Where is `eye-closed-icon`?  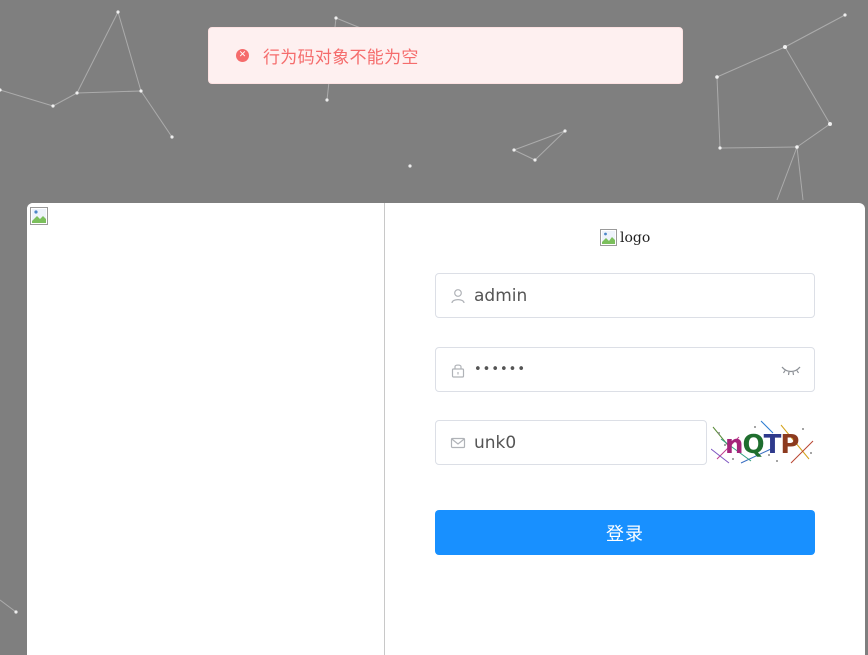 eye-closed-icon is located at coordinates (791, 370).